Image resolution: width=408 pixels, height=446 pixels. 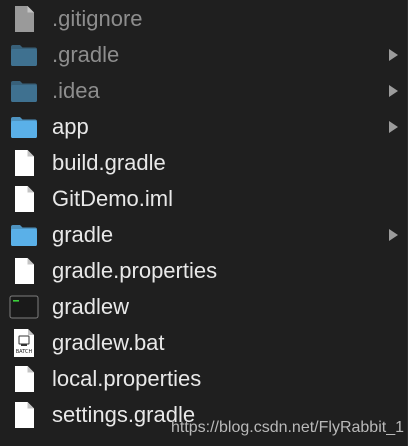 What do you see at coordinates (113, 198) in the screenshot?
I see `file-name: GitDemo.iml` at bounding box center [113, 198].